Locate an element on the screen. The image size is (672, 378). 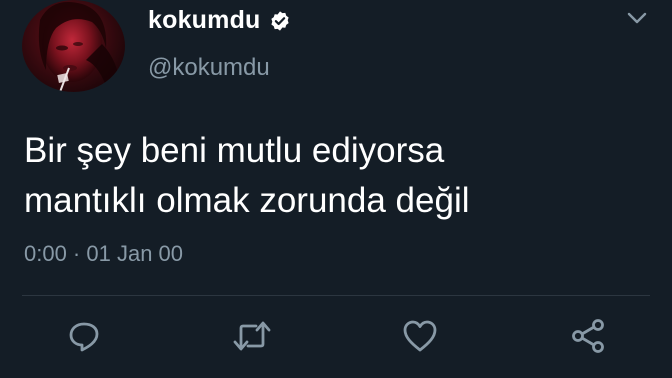
reply-button is located at coordinates (84, 338).